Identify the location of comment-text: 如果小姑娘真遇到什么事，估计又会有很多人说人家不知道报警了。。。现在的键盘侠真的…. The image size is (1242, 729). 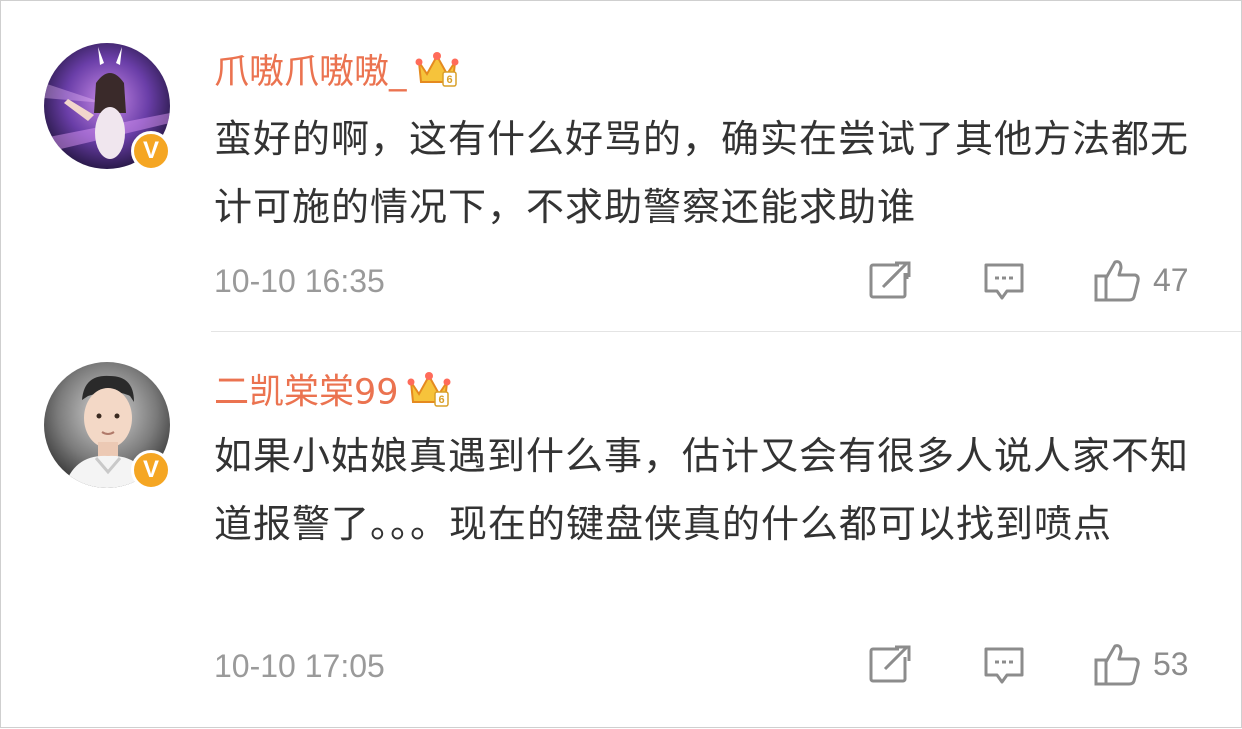
(702, 490).